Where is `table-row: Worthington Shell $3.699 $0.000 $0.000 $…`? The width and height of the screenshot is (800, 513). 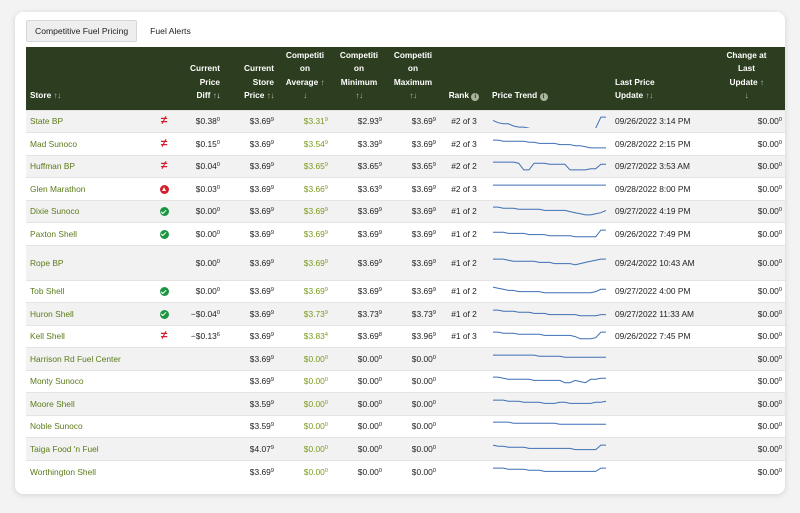 table-row: Worthington Shell $3.699 $0.000 $0.000 $… is located at coordinates (405, 471).